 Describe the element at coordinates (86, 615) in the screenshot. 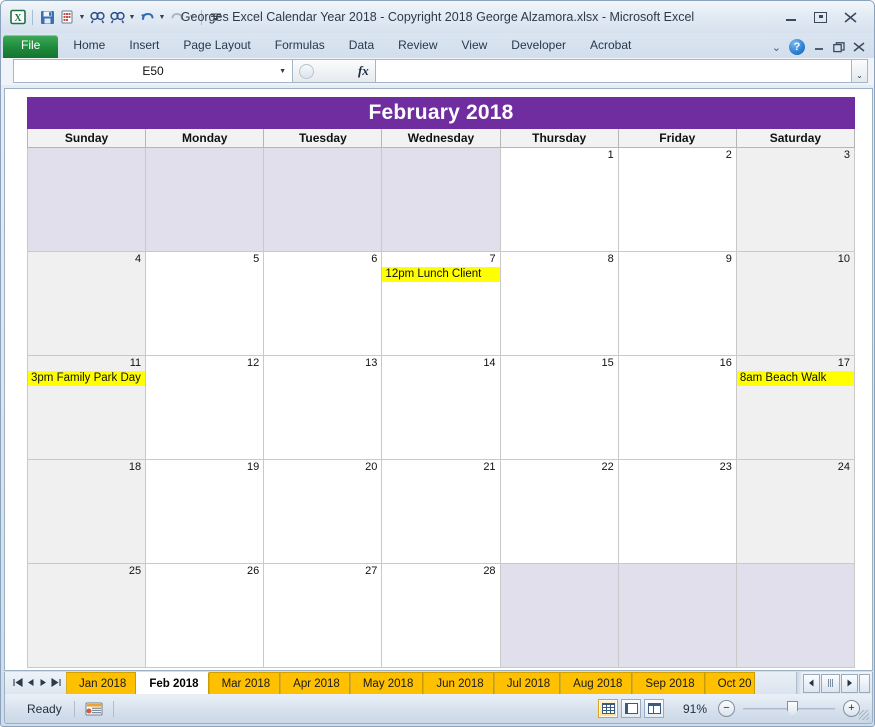

I see `calendar-day-cell: 25` at that location.